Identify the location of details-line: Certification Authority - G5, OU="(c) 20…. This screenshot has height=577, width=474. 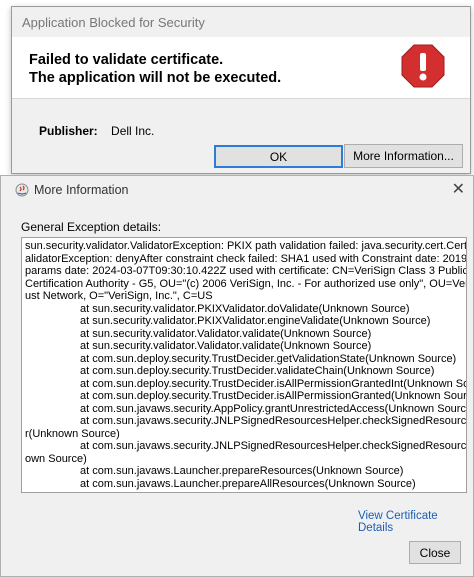
(246, 283).